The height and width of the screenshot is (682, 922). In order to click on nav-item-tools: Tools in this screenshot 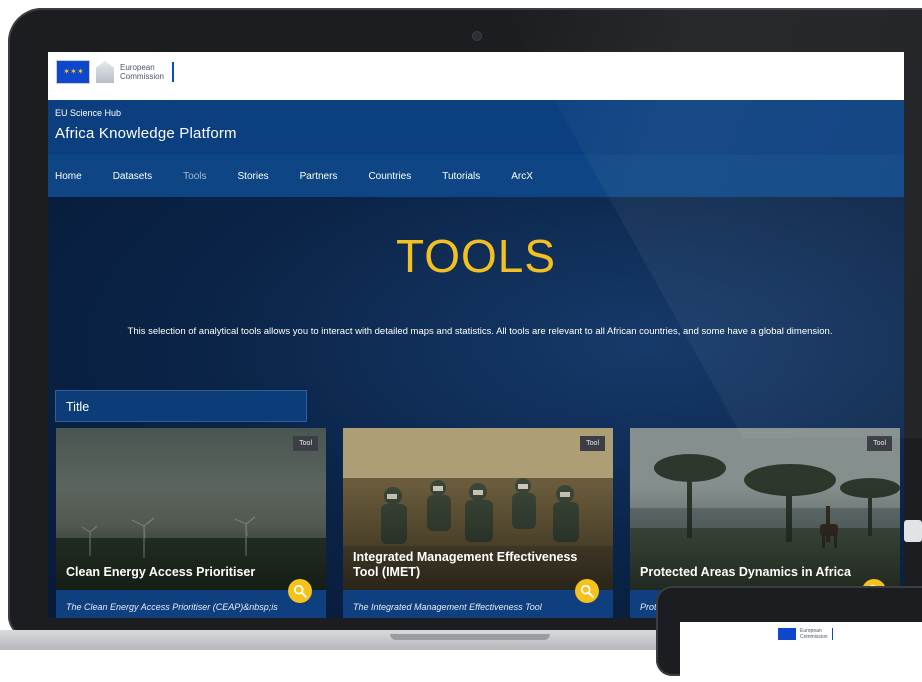, I will do `click(194, 176)`.